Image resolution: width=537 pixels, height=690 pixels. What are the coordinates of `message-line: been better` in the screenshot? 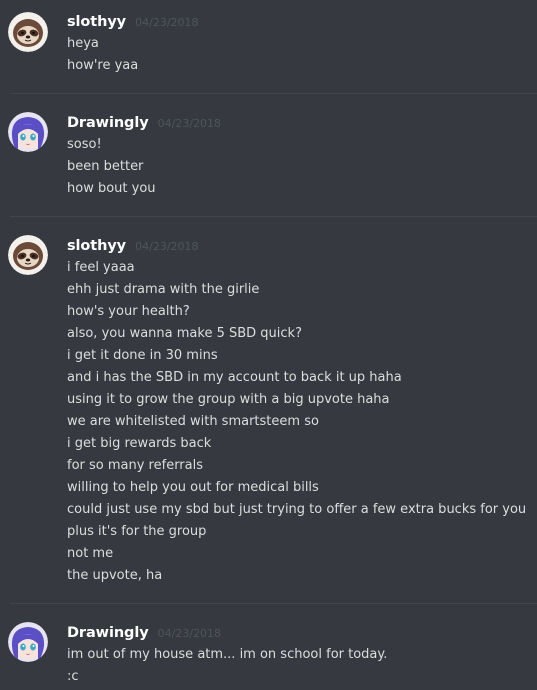 It's located at (105, 166).